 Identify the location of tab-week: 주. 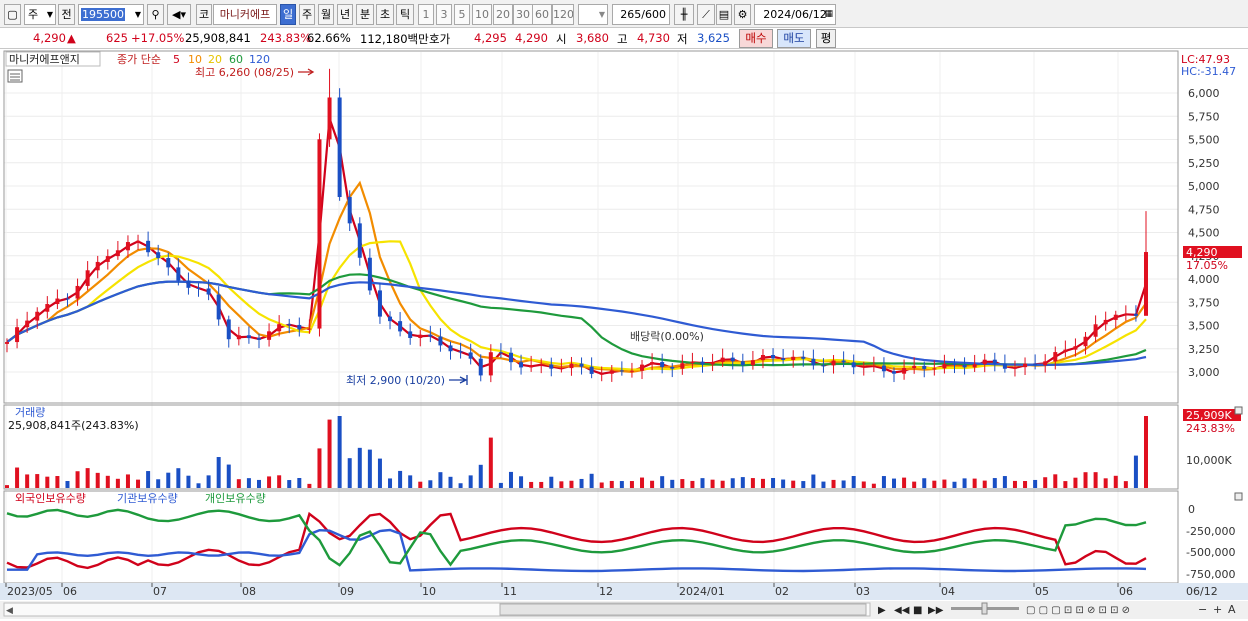
(307, 14).